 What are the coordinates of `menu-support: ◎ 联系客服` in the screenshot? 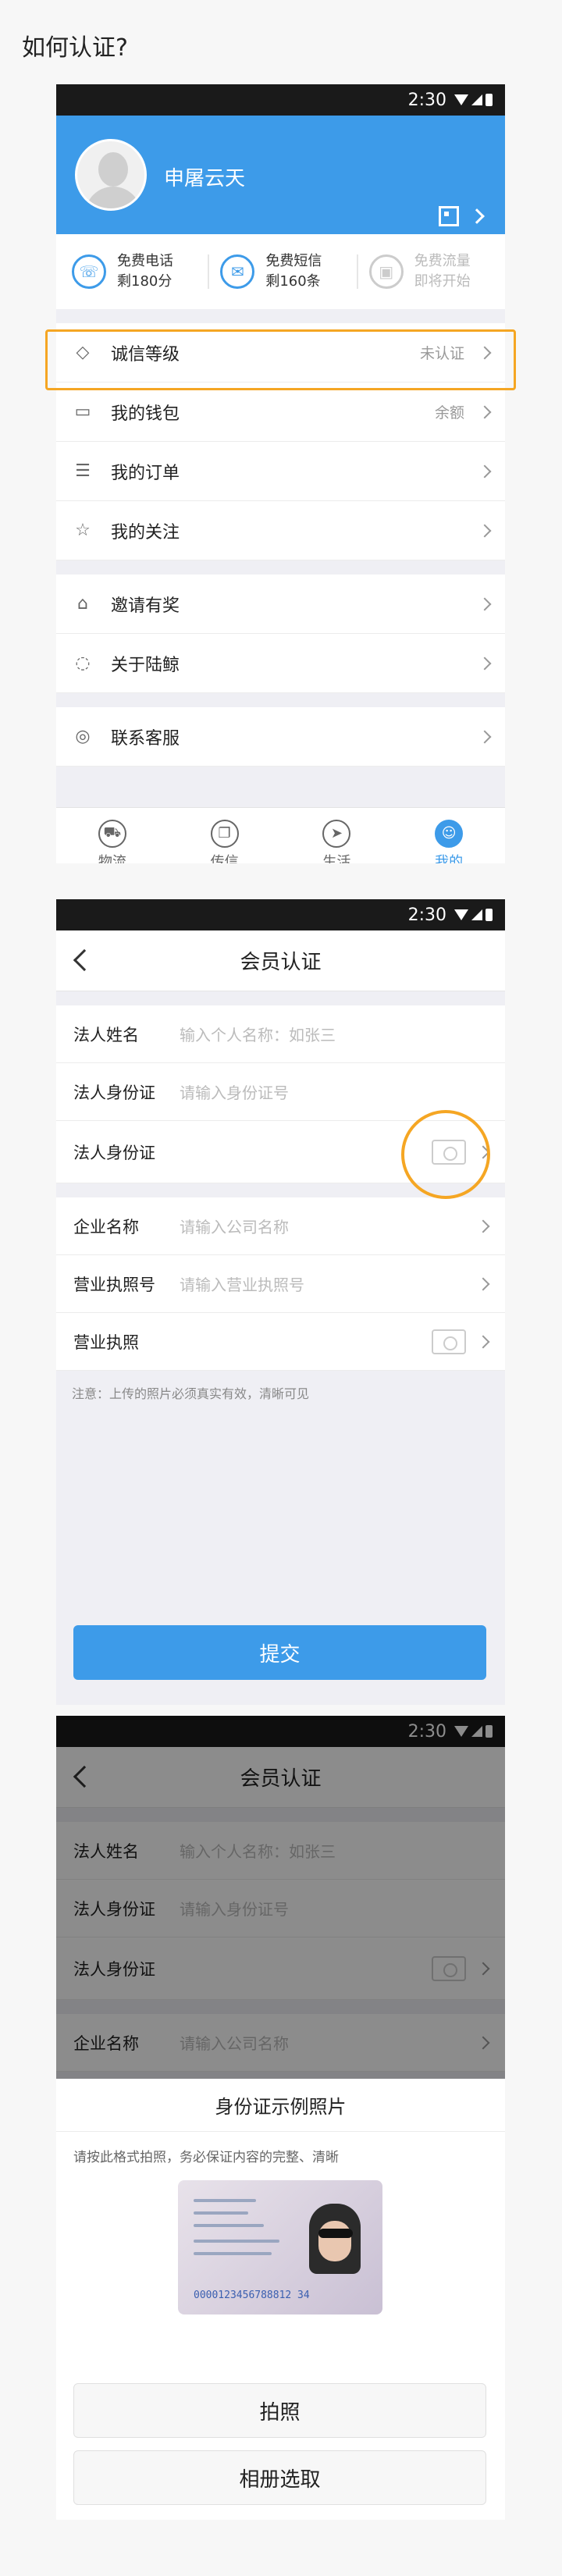 It's located at (280, 737).